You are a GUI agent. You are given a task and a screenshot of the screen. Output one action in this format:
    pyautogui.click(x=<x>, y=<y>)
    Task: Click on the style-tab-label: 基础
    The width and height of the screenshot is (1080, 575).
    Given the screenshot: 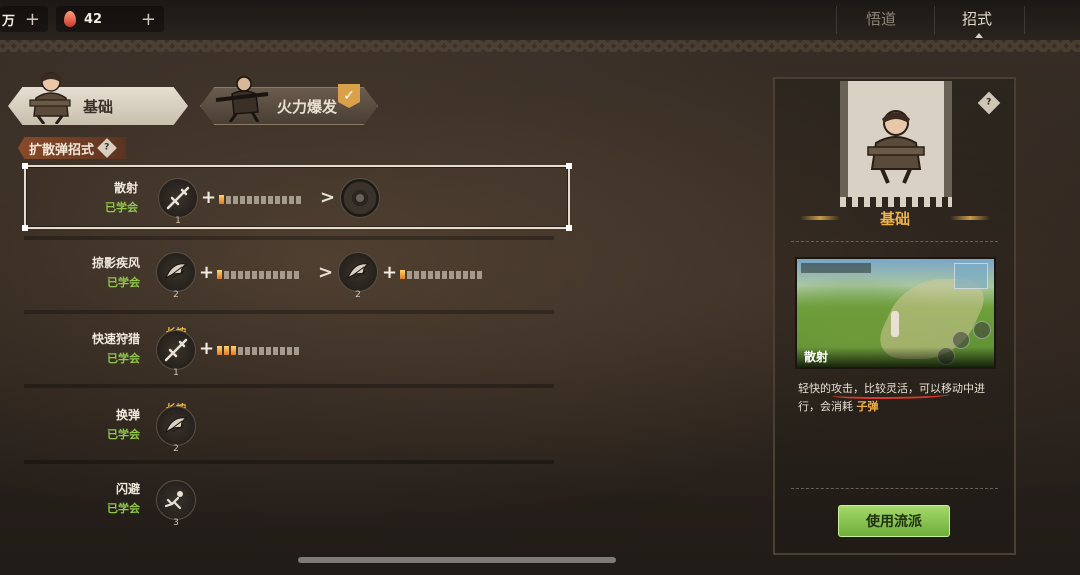 What is the action you would take?
    pyautogui.click(x=97, y=106)
    